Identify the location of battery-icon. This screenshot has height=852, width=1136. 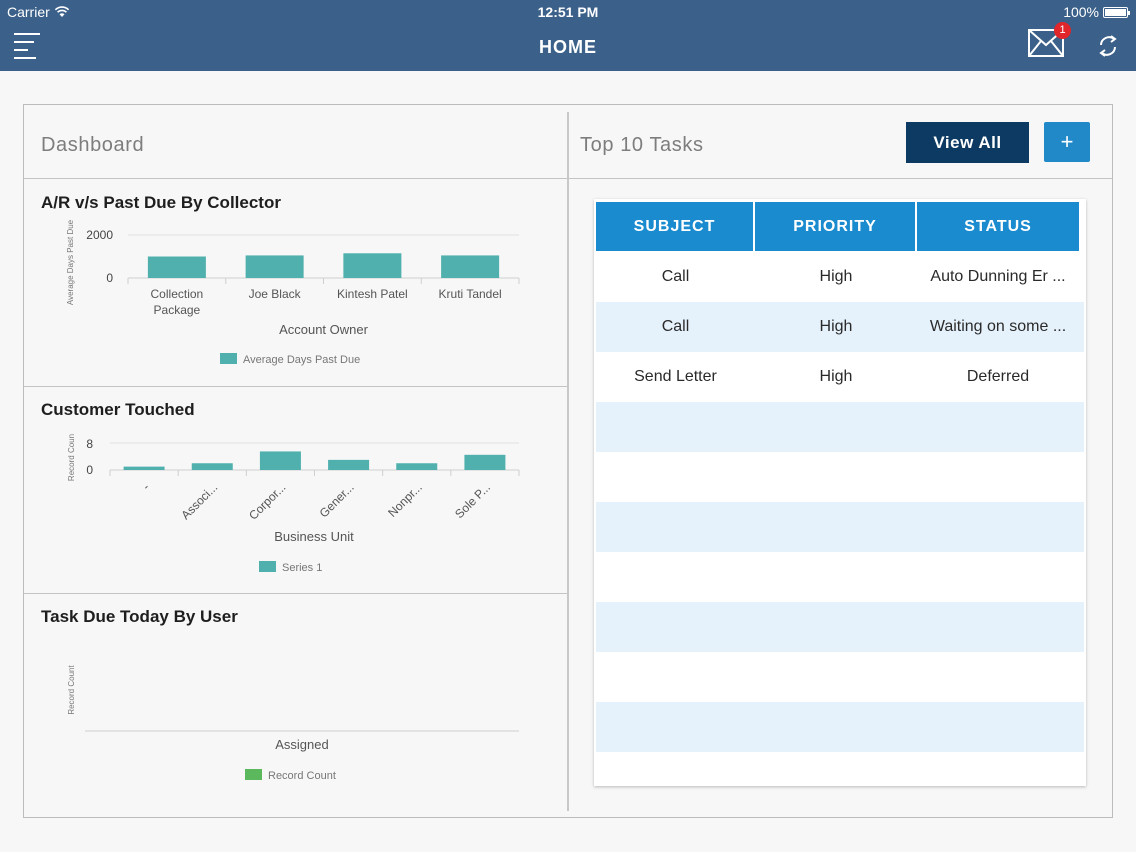
(1116, 12).